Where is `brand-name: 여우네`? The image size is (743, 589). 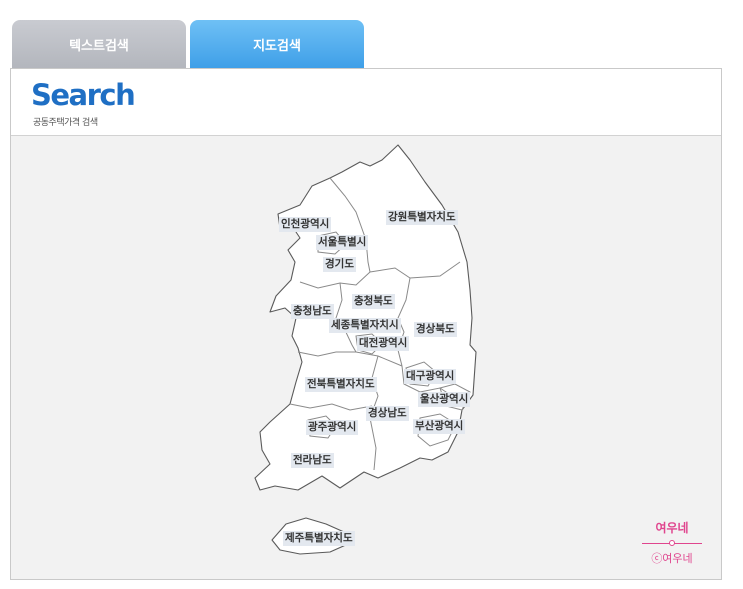
brand-name: 여우네 is located at coordinates (672, 528).